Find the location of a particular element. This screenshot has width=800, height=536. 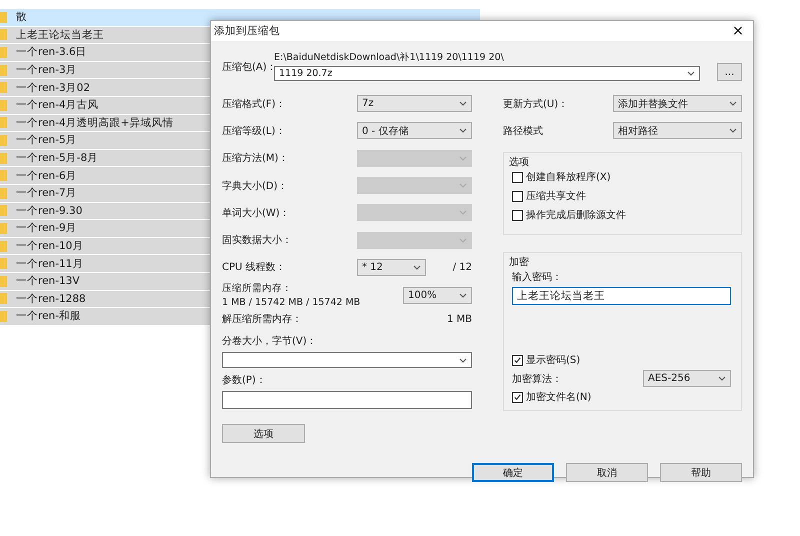

setting-label: 压缩所需内存： is located at coordinates (257, 289).